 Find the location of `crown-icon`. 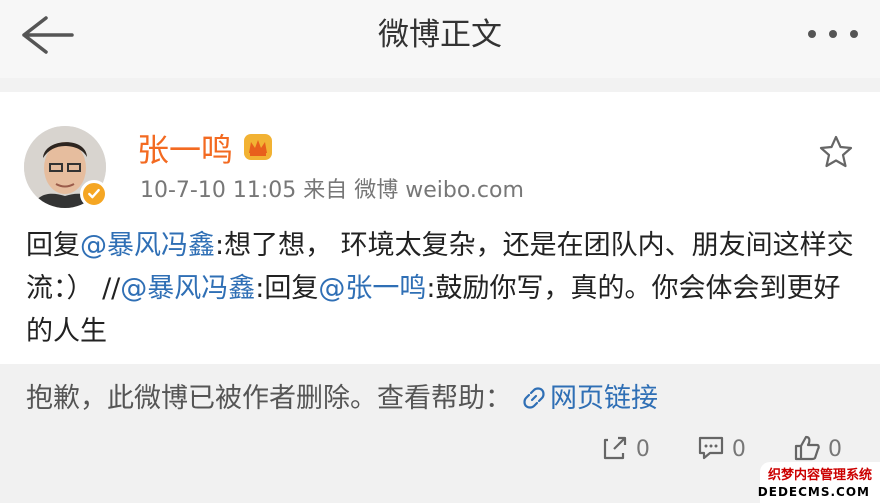

crown-icon is located at coordinates (258, 147).